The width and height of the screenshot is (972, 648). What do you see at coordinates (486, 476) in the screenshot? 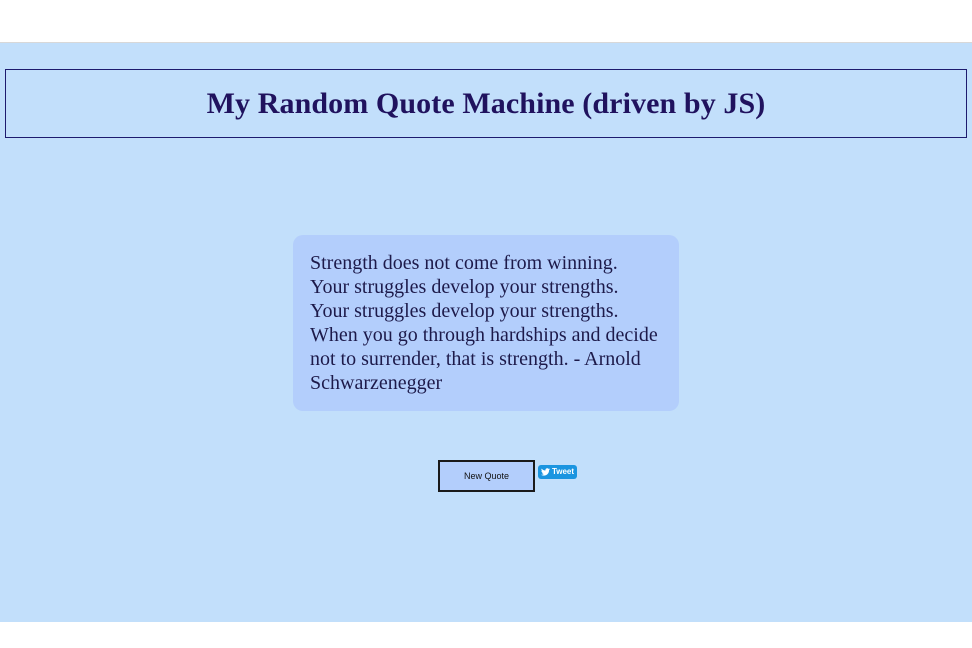
I see `new-quote-button: New Quote` at bounding box center [486, 476].